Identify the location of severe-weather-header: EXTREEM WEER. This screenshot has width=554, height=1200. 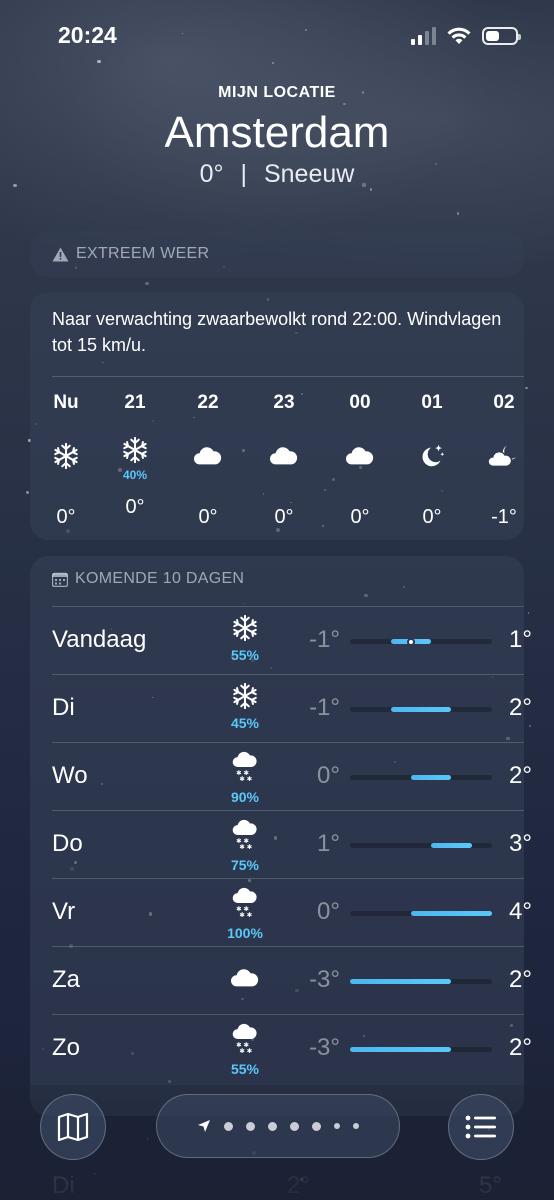
(277, 254).